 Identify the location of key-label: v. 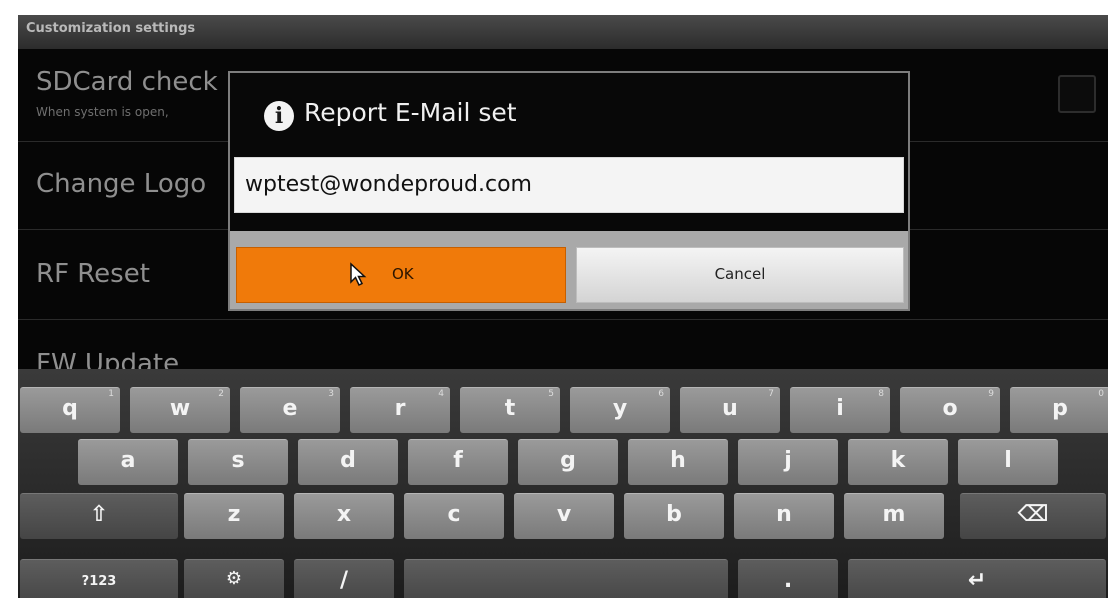
(564, 514).